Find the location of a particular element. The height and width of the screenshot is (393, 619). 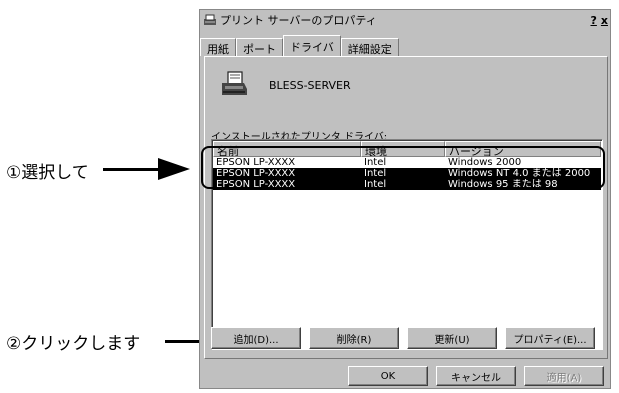

callout-select: ①選択して is located at coordinates (47, 173).